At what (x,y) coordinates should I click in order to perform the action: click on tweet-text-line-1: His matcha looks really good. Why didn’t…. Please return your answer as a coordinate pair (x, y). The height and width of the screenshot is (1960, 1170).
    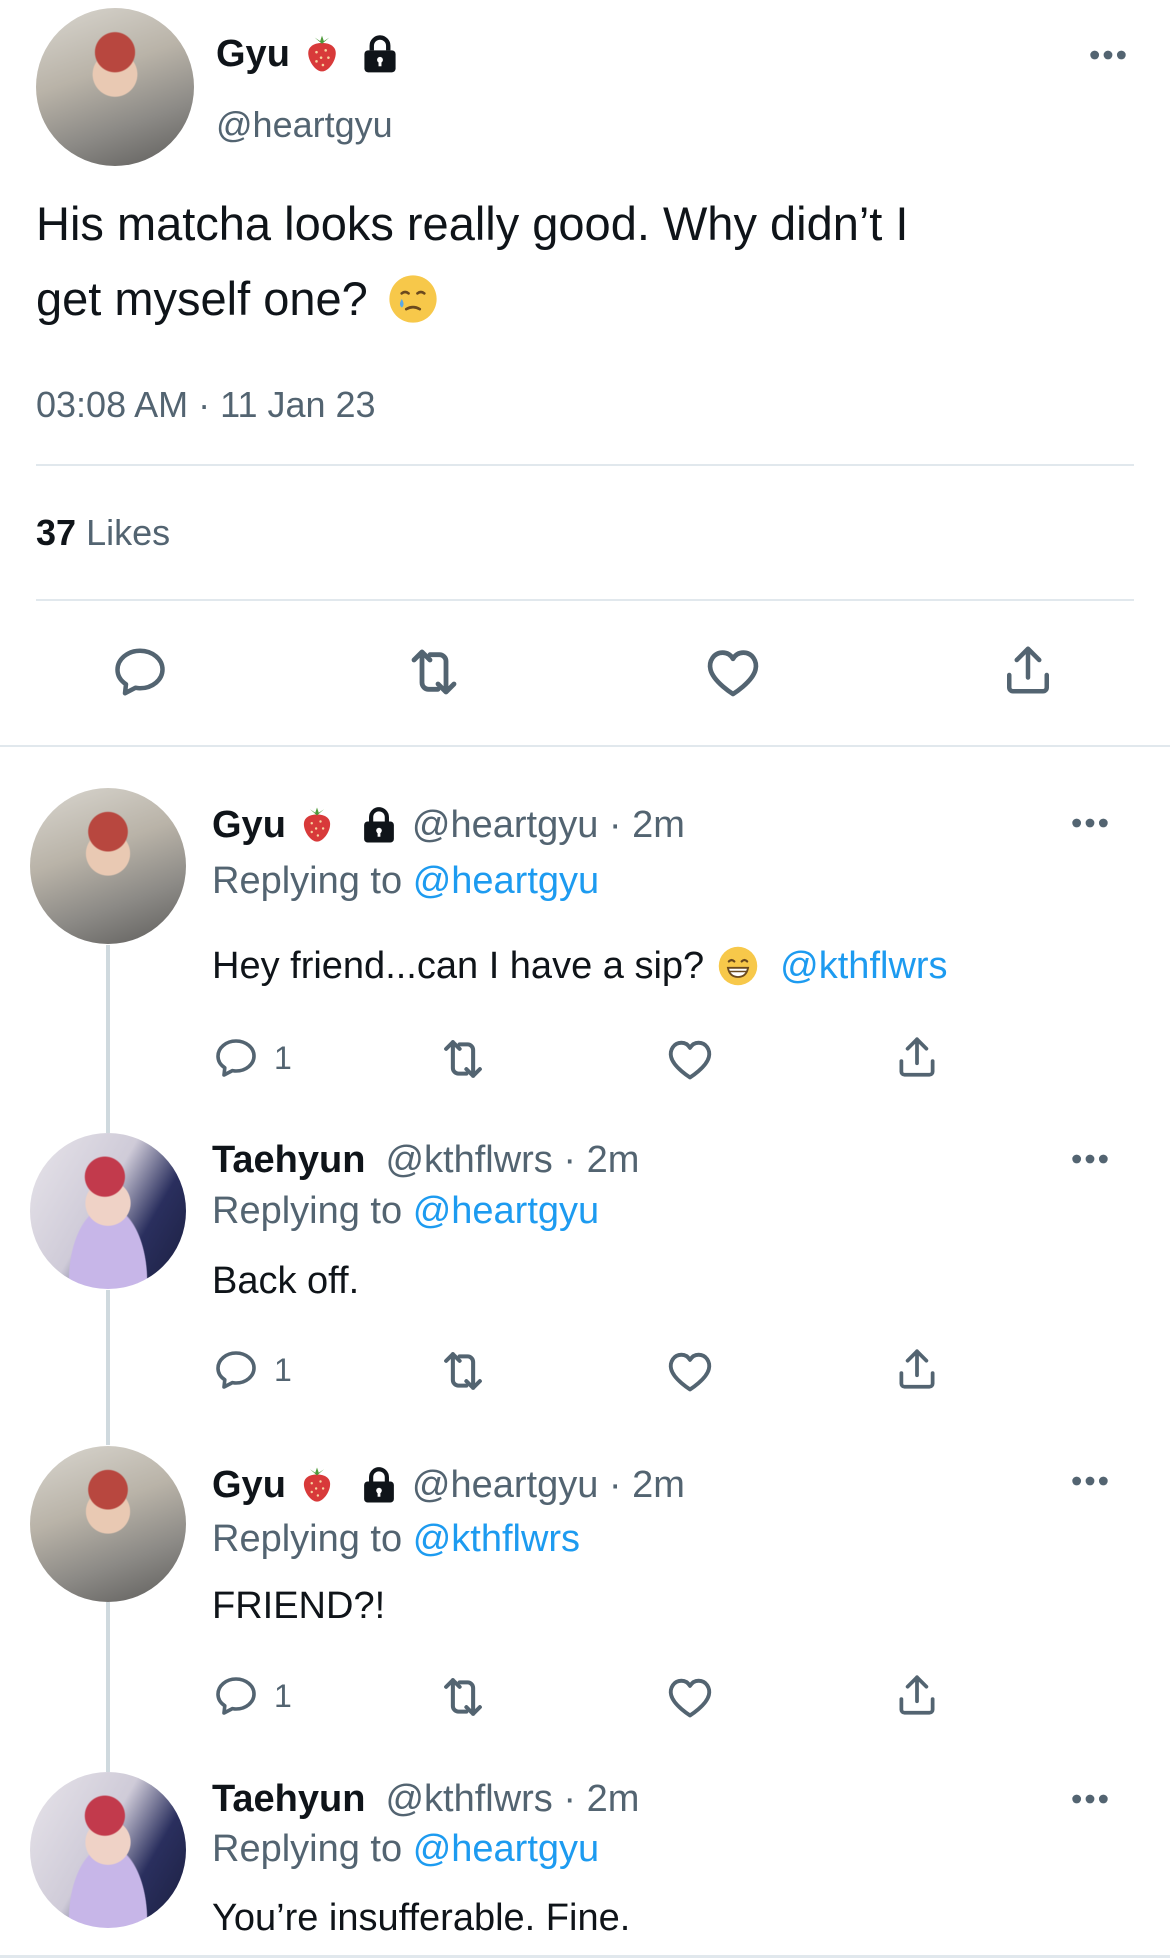
    Looking at the image, I should click on (472, 223).